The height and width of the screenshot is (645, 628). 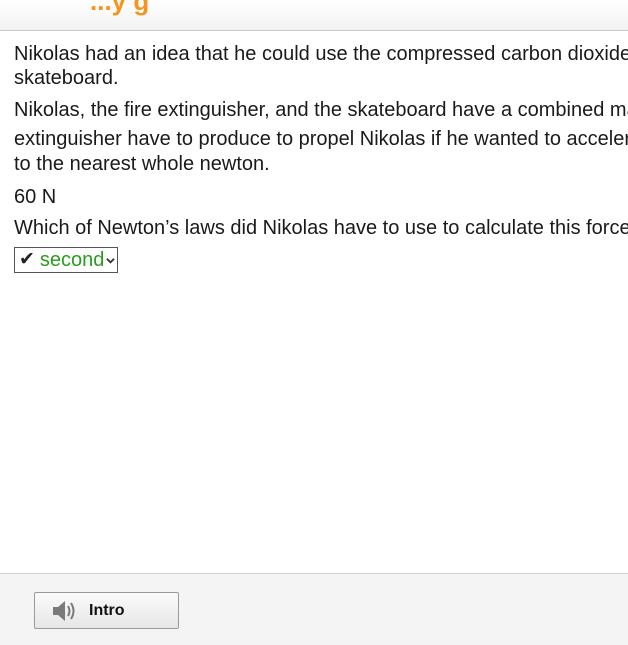 I want to click on intro-button-label: Intro, so click(x=107, y=610).